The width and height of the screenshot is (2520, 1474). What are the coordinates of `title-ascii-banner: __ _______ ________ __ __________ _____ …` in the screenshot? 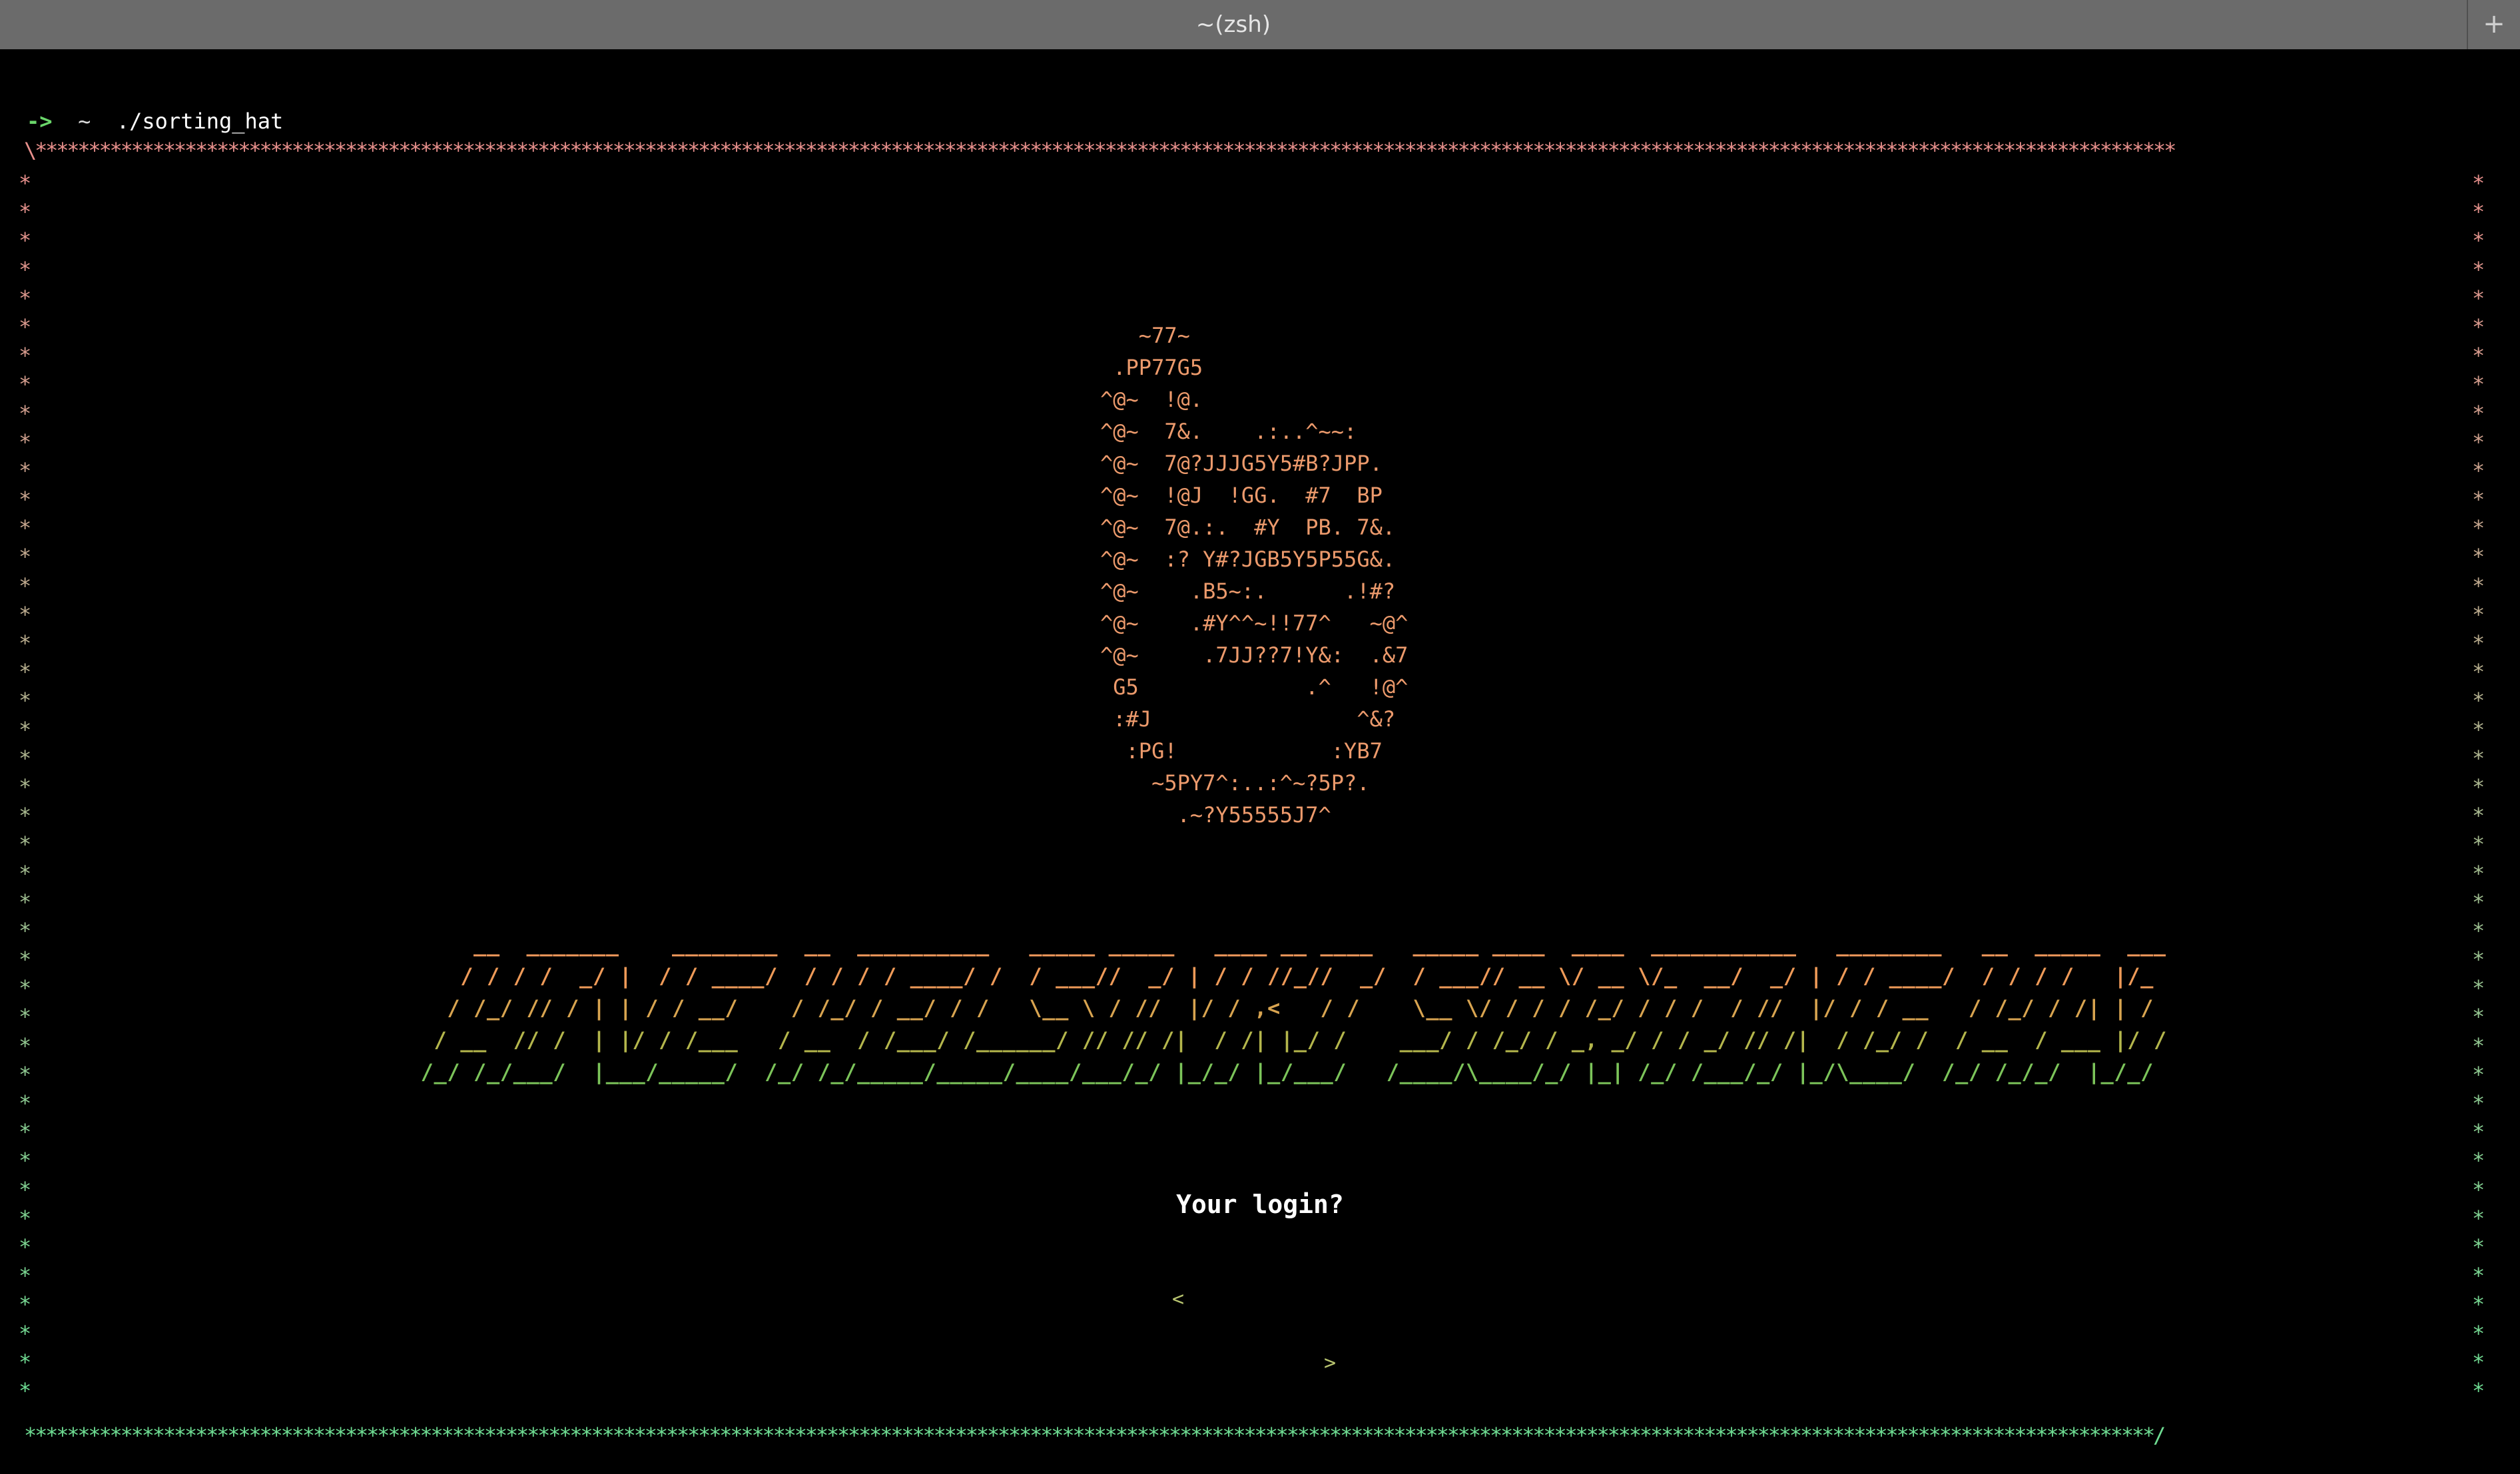 It's located at (1273, 1011).